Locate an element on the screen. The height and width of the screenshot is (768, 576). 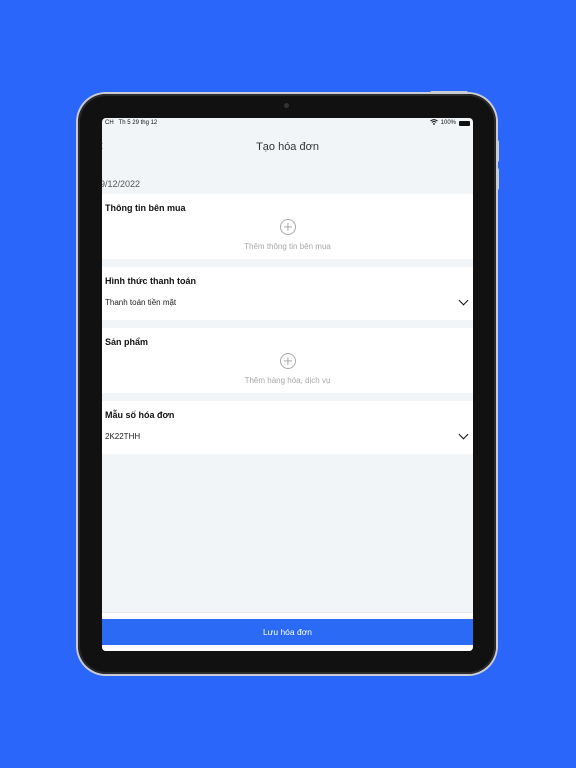
products-card: Sản phẩm Thêm hàng hóa, dịch vụ is located at coordinates (287, 360).